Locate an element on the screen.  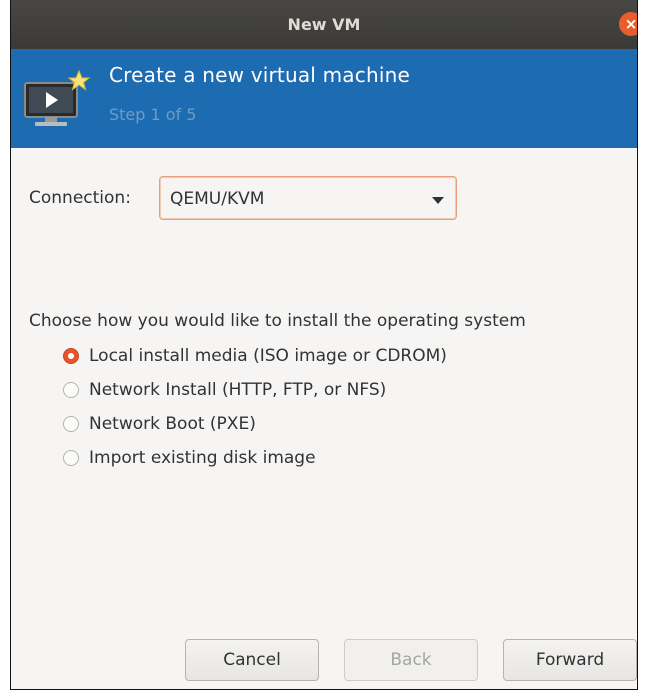
forward-button: Forward is located at coordinates (570, 660).